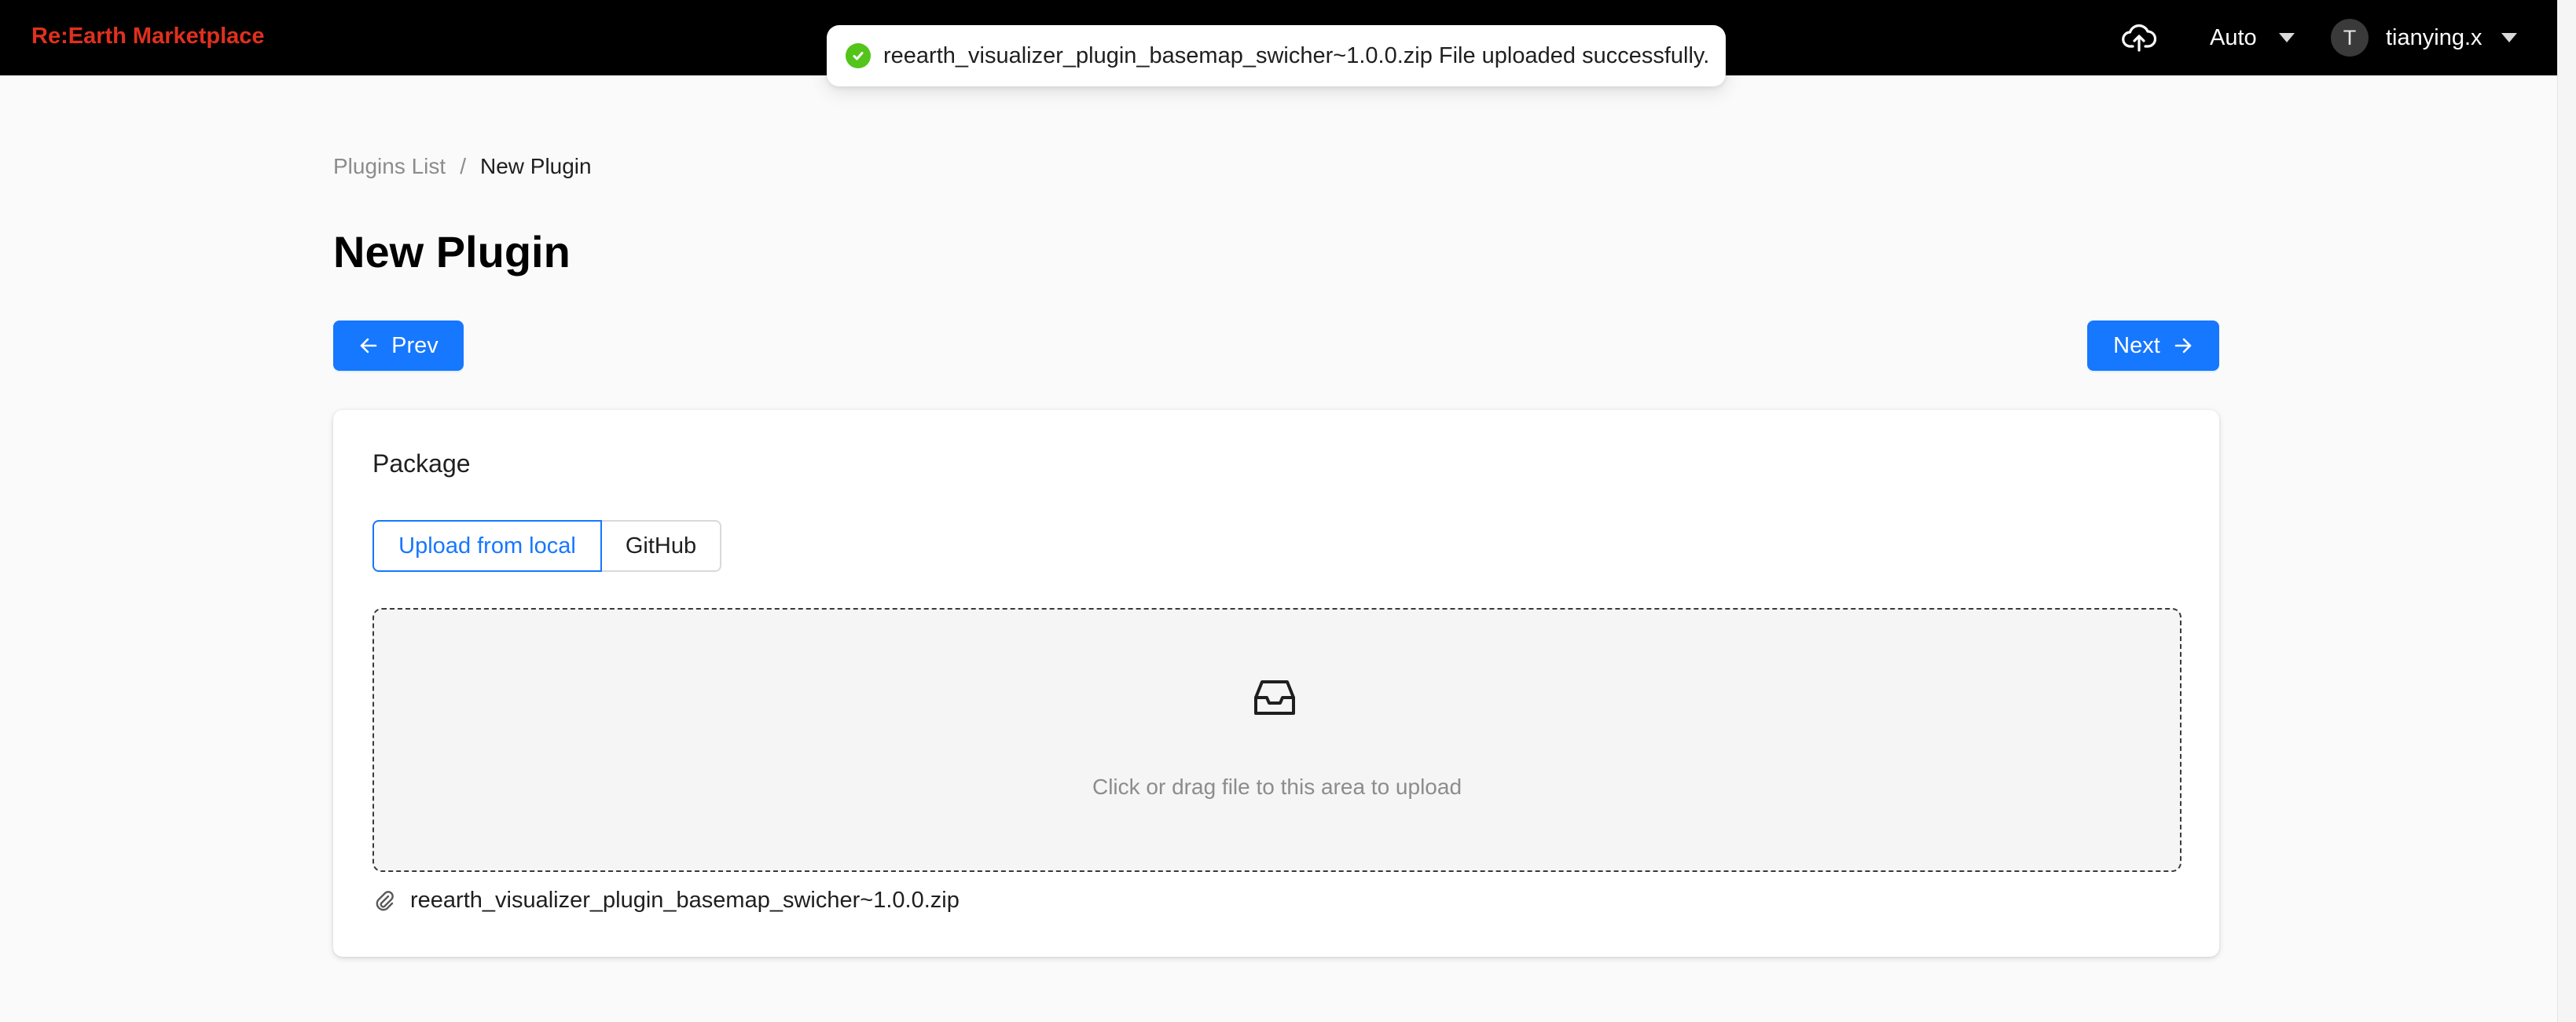 This screenshot has height=1022, width=2576. What do you see at coordinates (661, 546) in the screenshot?
I see `tab-github: GitHub` at bounding box center [661, 546].